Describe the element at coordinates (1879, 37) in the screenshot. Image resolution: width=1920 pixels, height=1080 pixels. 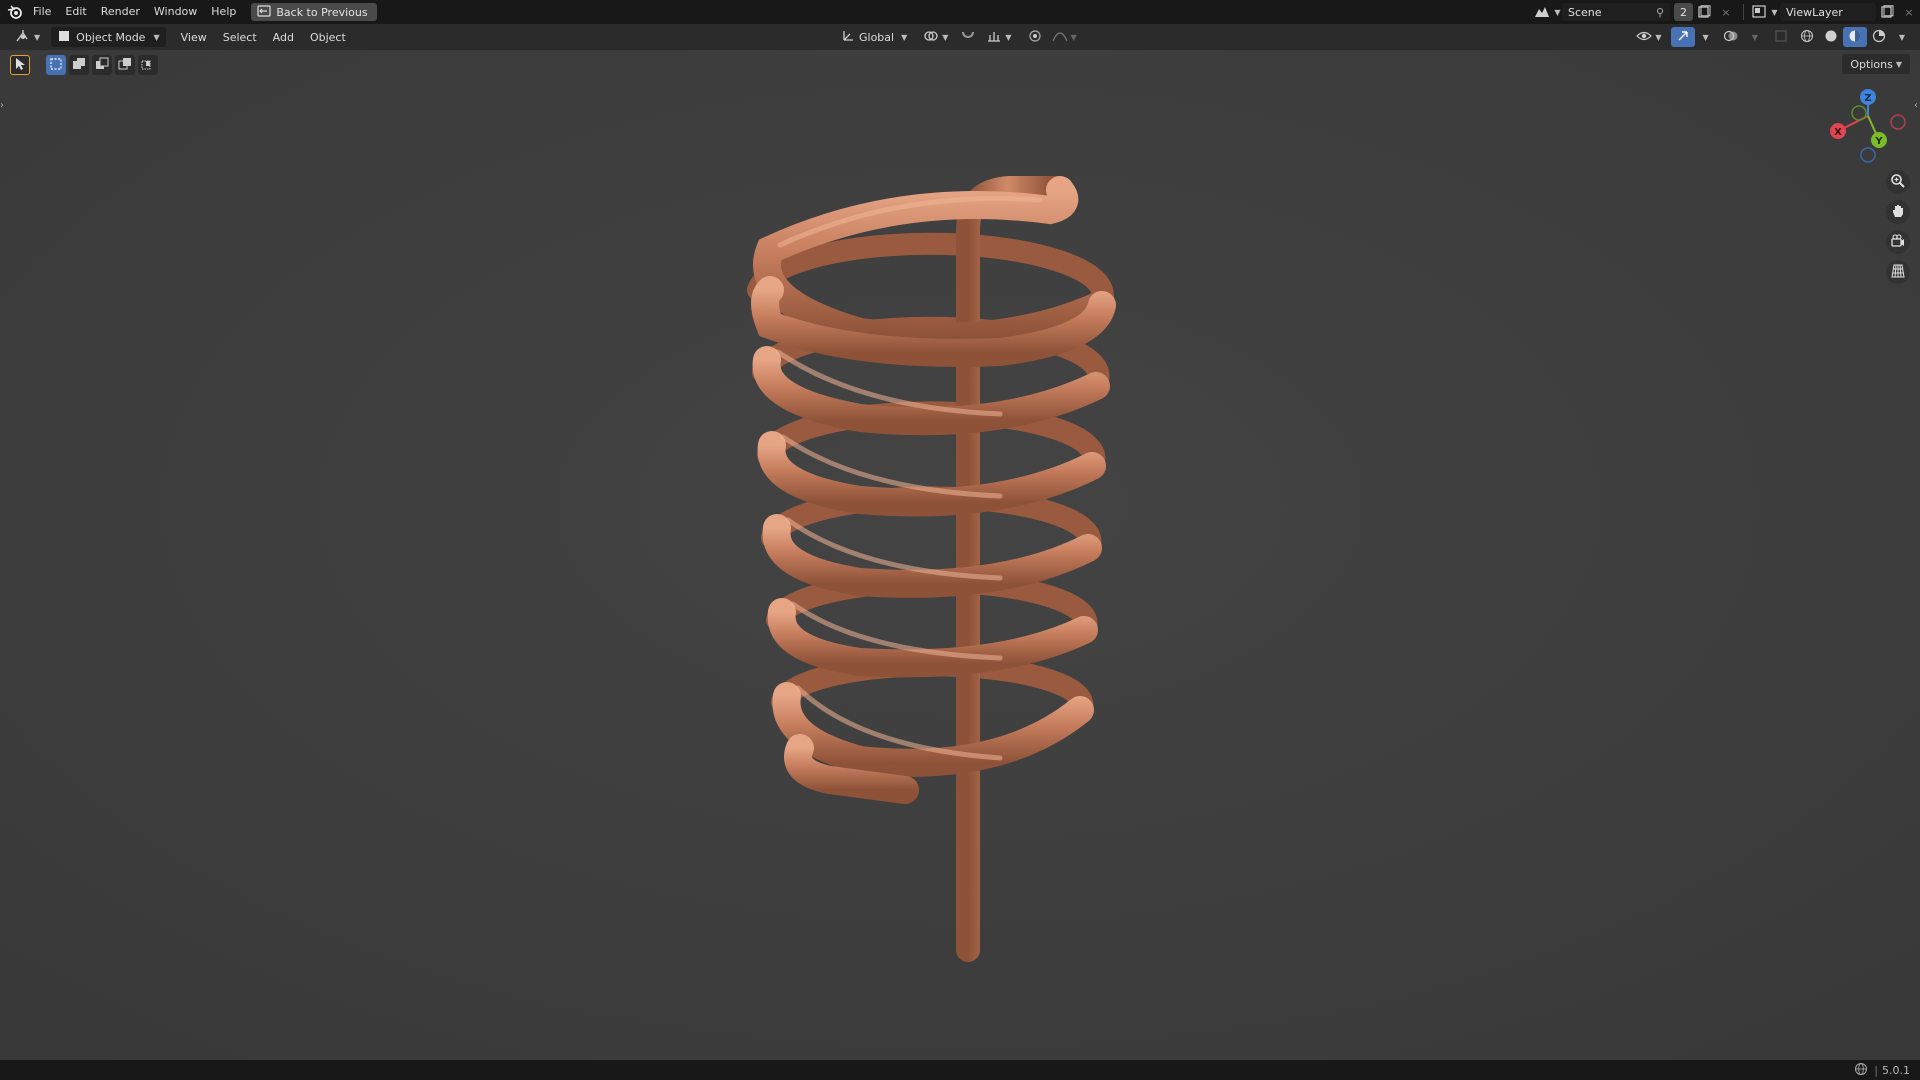
I see `shading-rendered-button` at that location.